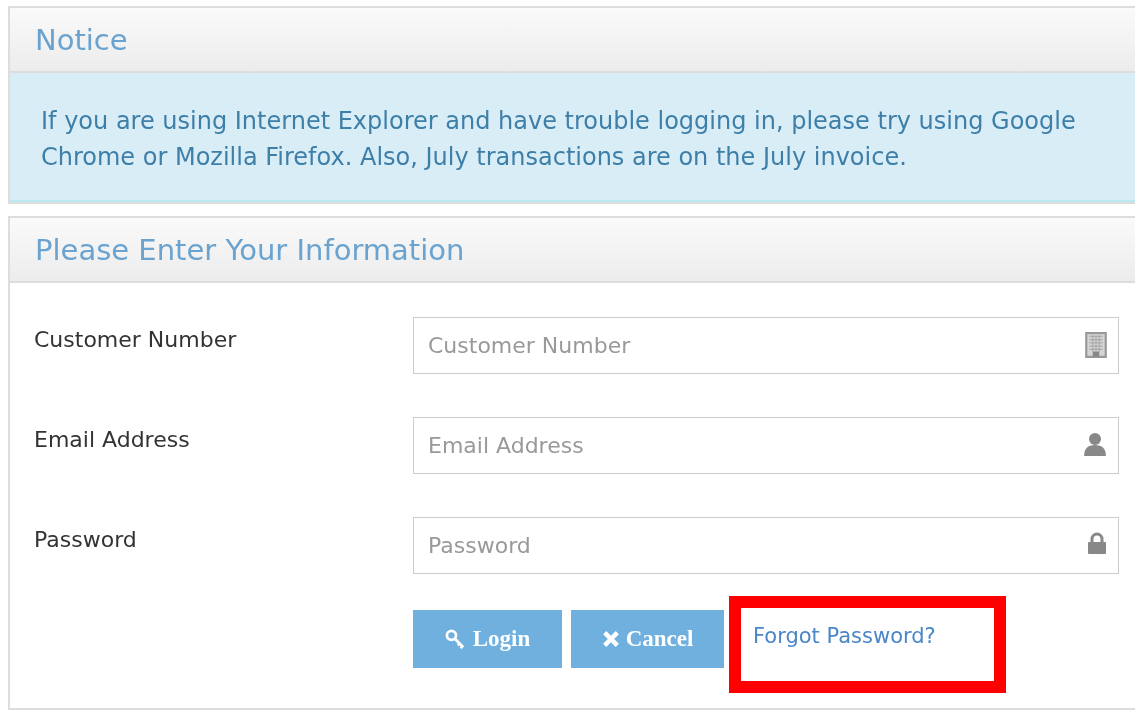  Describe the element at coordinates (136, 339) in the screenshot. I see `field-label: Customer Number` at that location.